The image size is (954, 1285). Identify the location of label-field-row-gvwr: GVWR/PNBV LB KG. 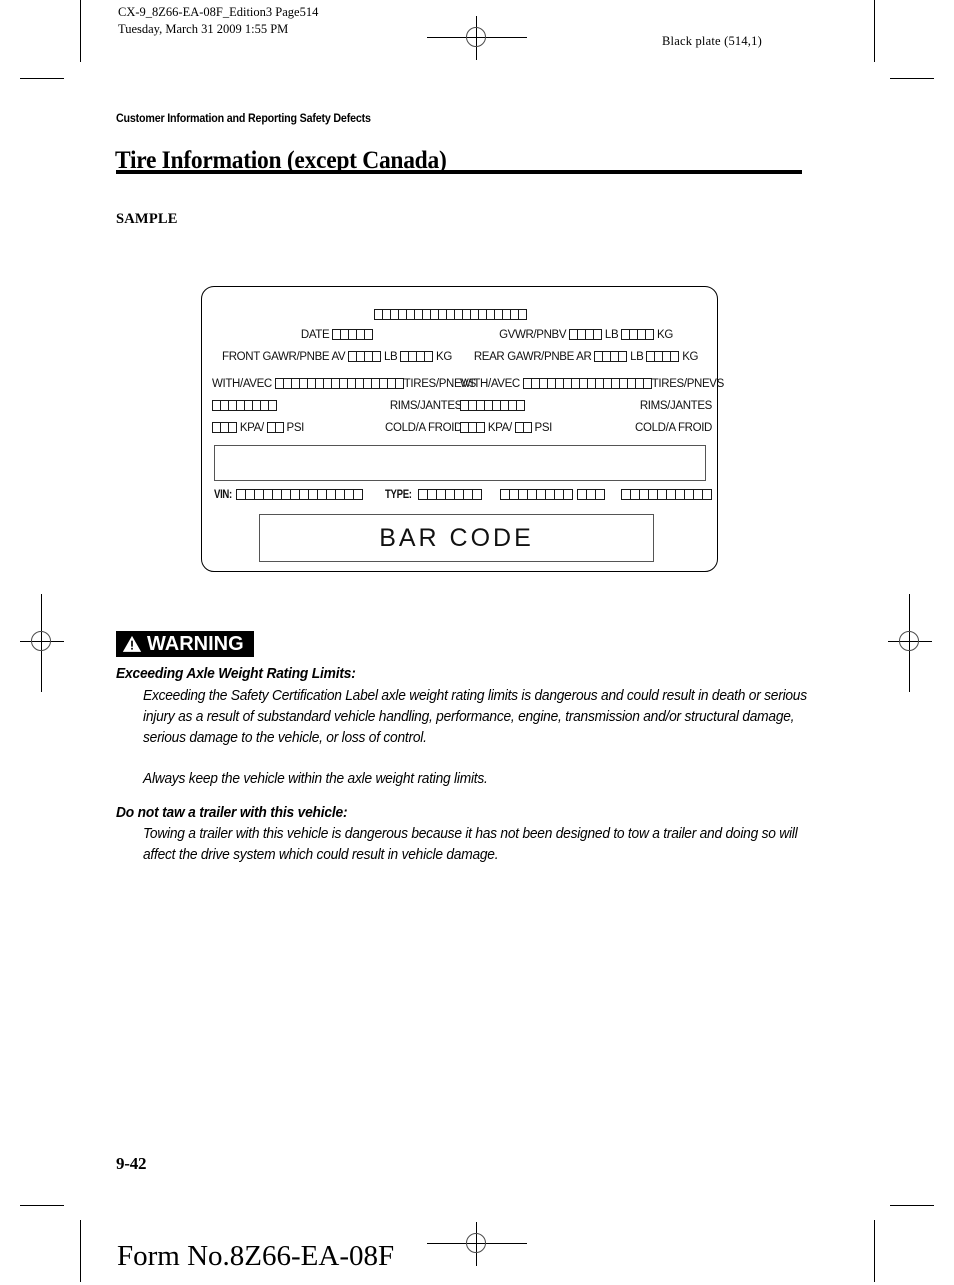
(586, 340).